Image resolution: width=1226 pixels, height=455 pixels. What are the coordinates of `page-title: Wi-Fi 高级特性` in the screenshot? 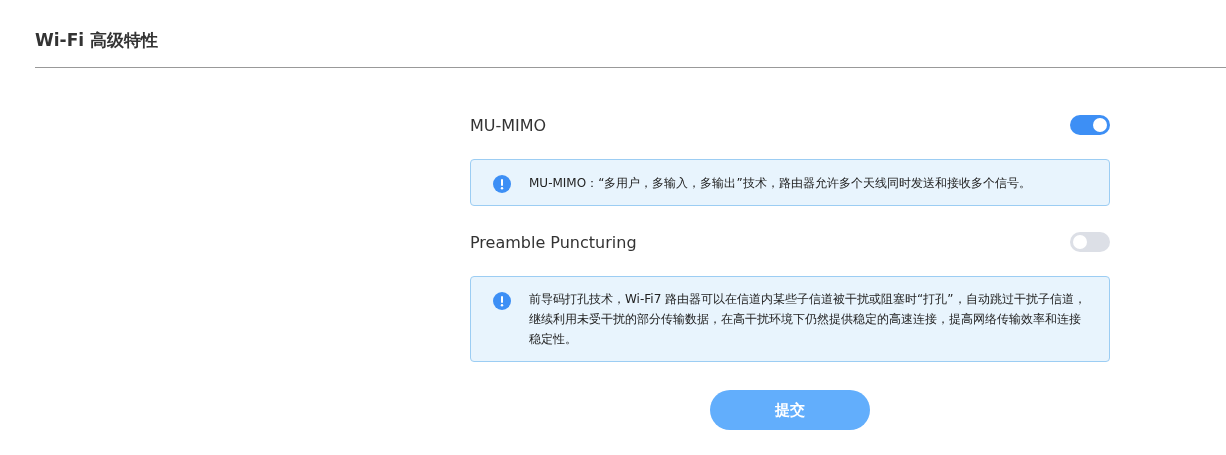 It's located at (96, 40).